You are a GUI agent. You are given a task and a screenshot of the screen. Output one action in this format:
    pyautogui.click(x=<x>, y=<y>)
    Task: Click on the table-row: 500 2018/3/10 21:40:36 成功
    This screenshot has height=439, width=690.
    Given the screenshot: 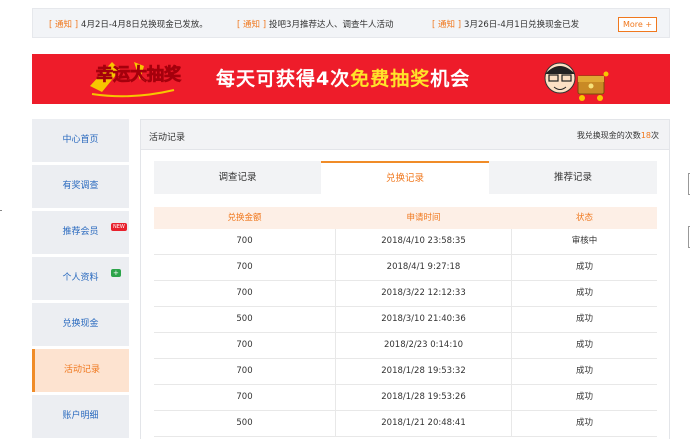 What is the action you would take?
    pyautogui.click(x=405, y=320)
    